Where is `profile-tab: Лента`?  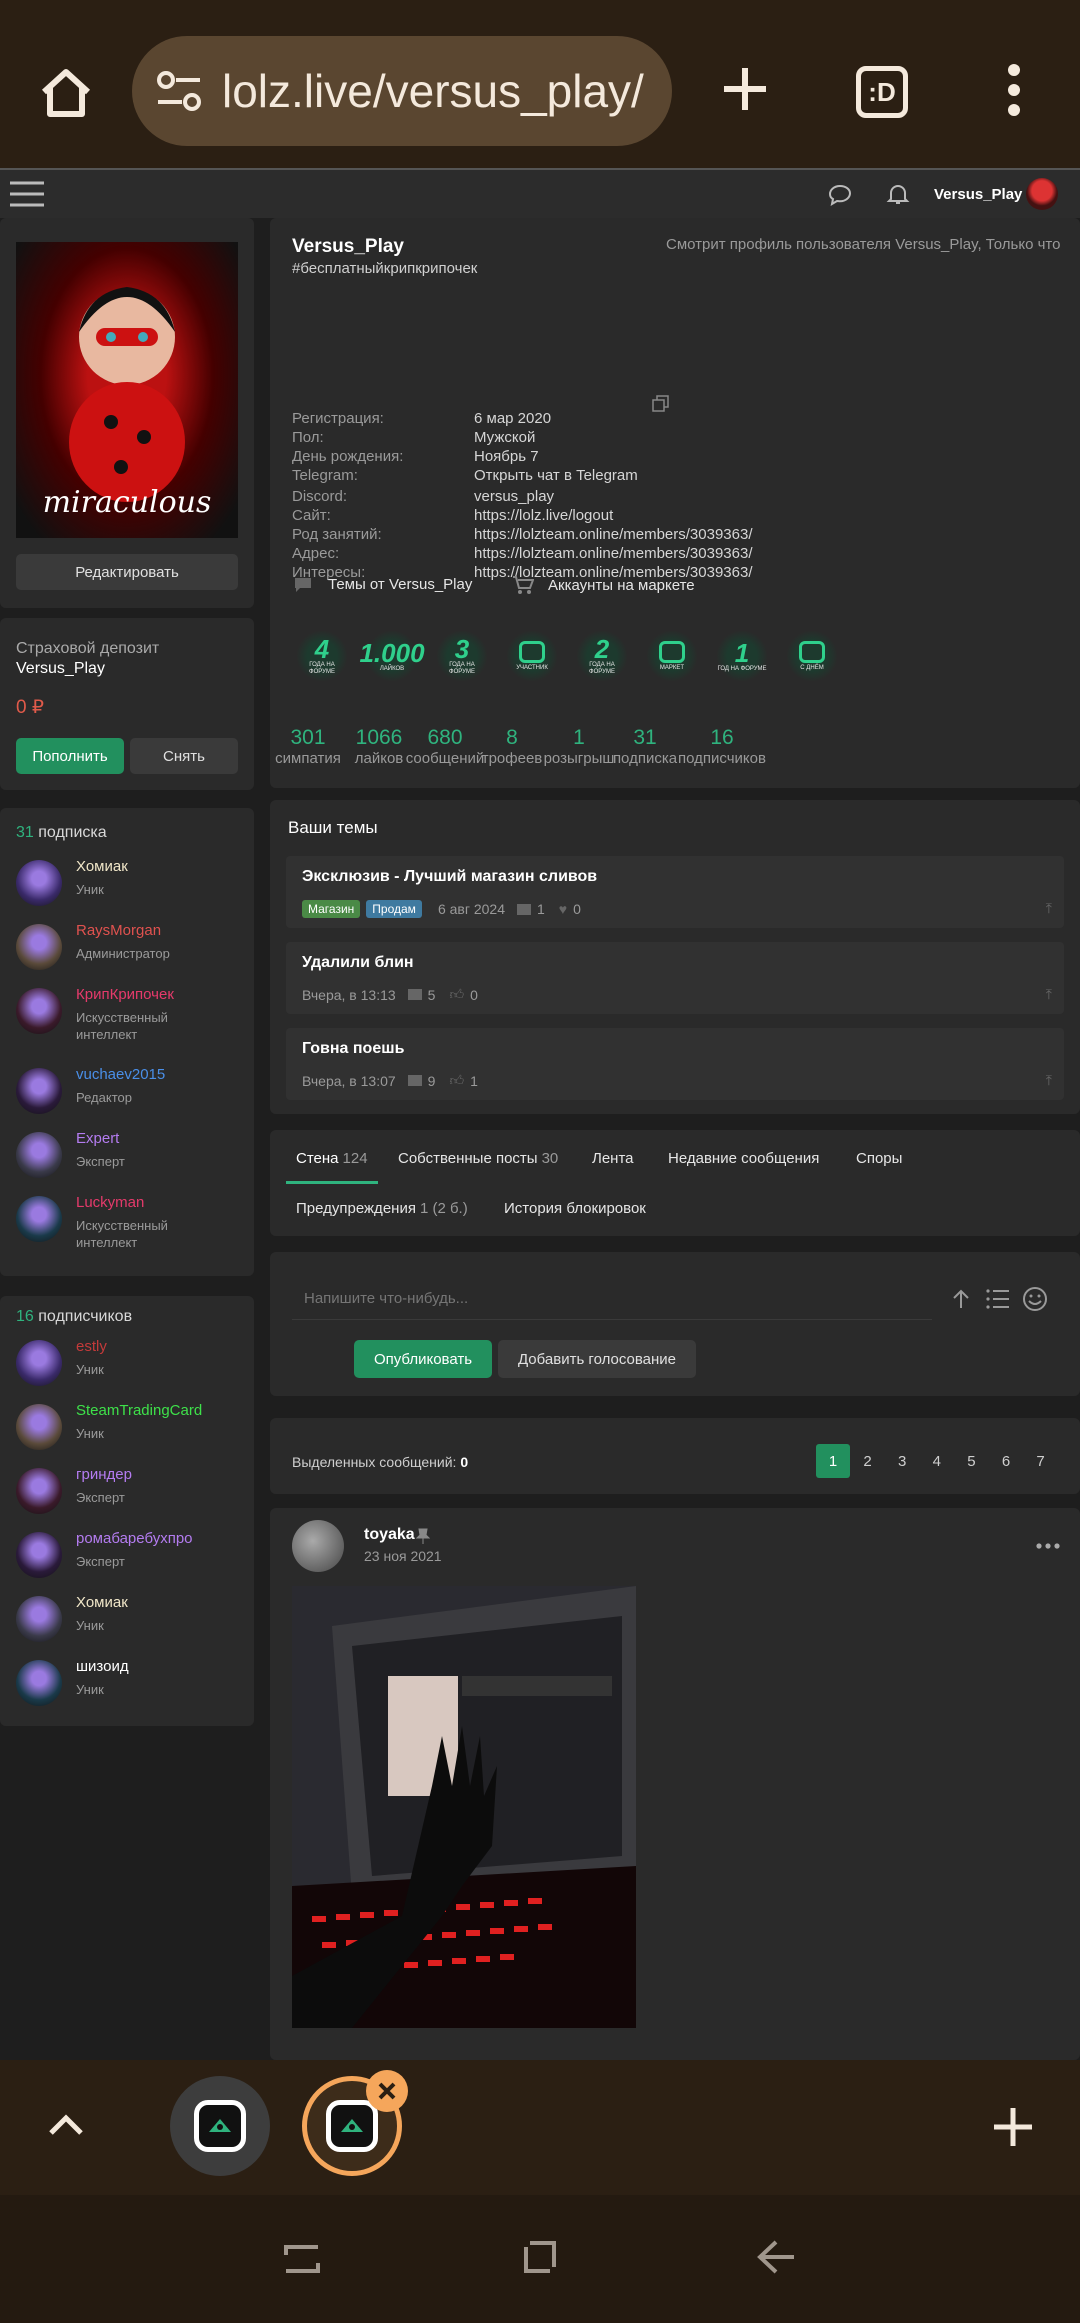 profile-tab: Лента is located at coordinates (613, 1158).